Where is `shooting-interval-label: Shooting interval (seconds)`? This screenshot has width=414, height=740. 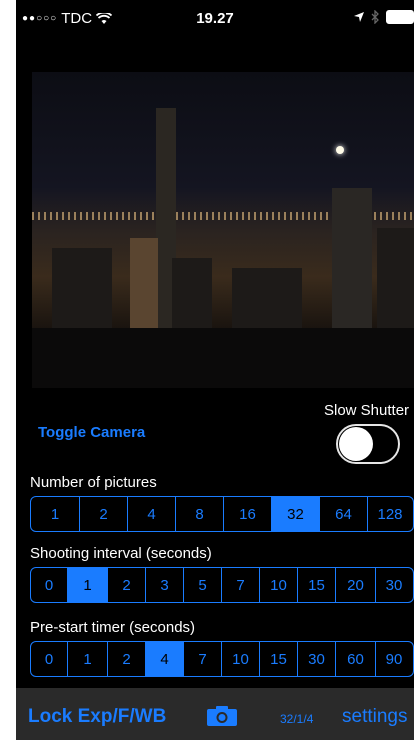
shooting-interval-label: Shooting interval (seconds) is located at coordinates (121, 553).